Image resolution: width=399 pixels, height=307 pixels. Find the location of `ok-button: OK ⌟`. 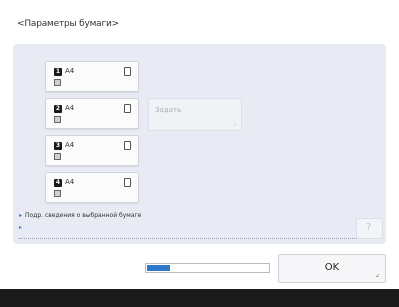

ok-button: OK ⌟ is located at coordinates (332, 268).